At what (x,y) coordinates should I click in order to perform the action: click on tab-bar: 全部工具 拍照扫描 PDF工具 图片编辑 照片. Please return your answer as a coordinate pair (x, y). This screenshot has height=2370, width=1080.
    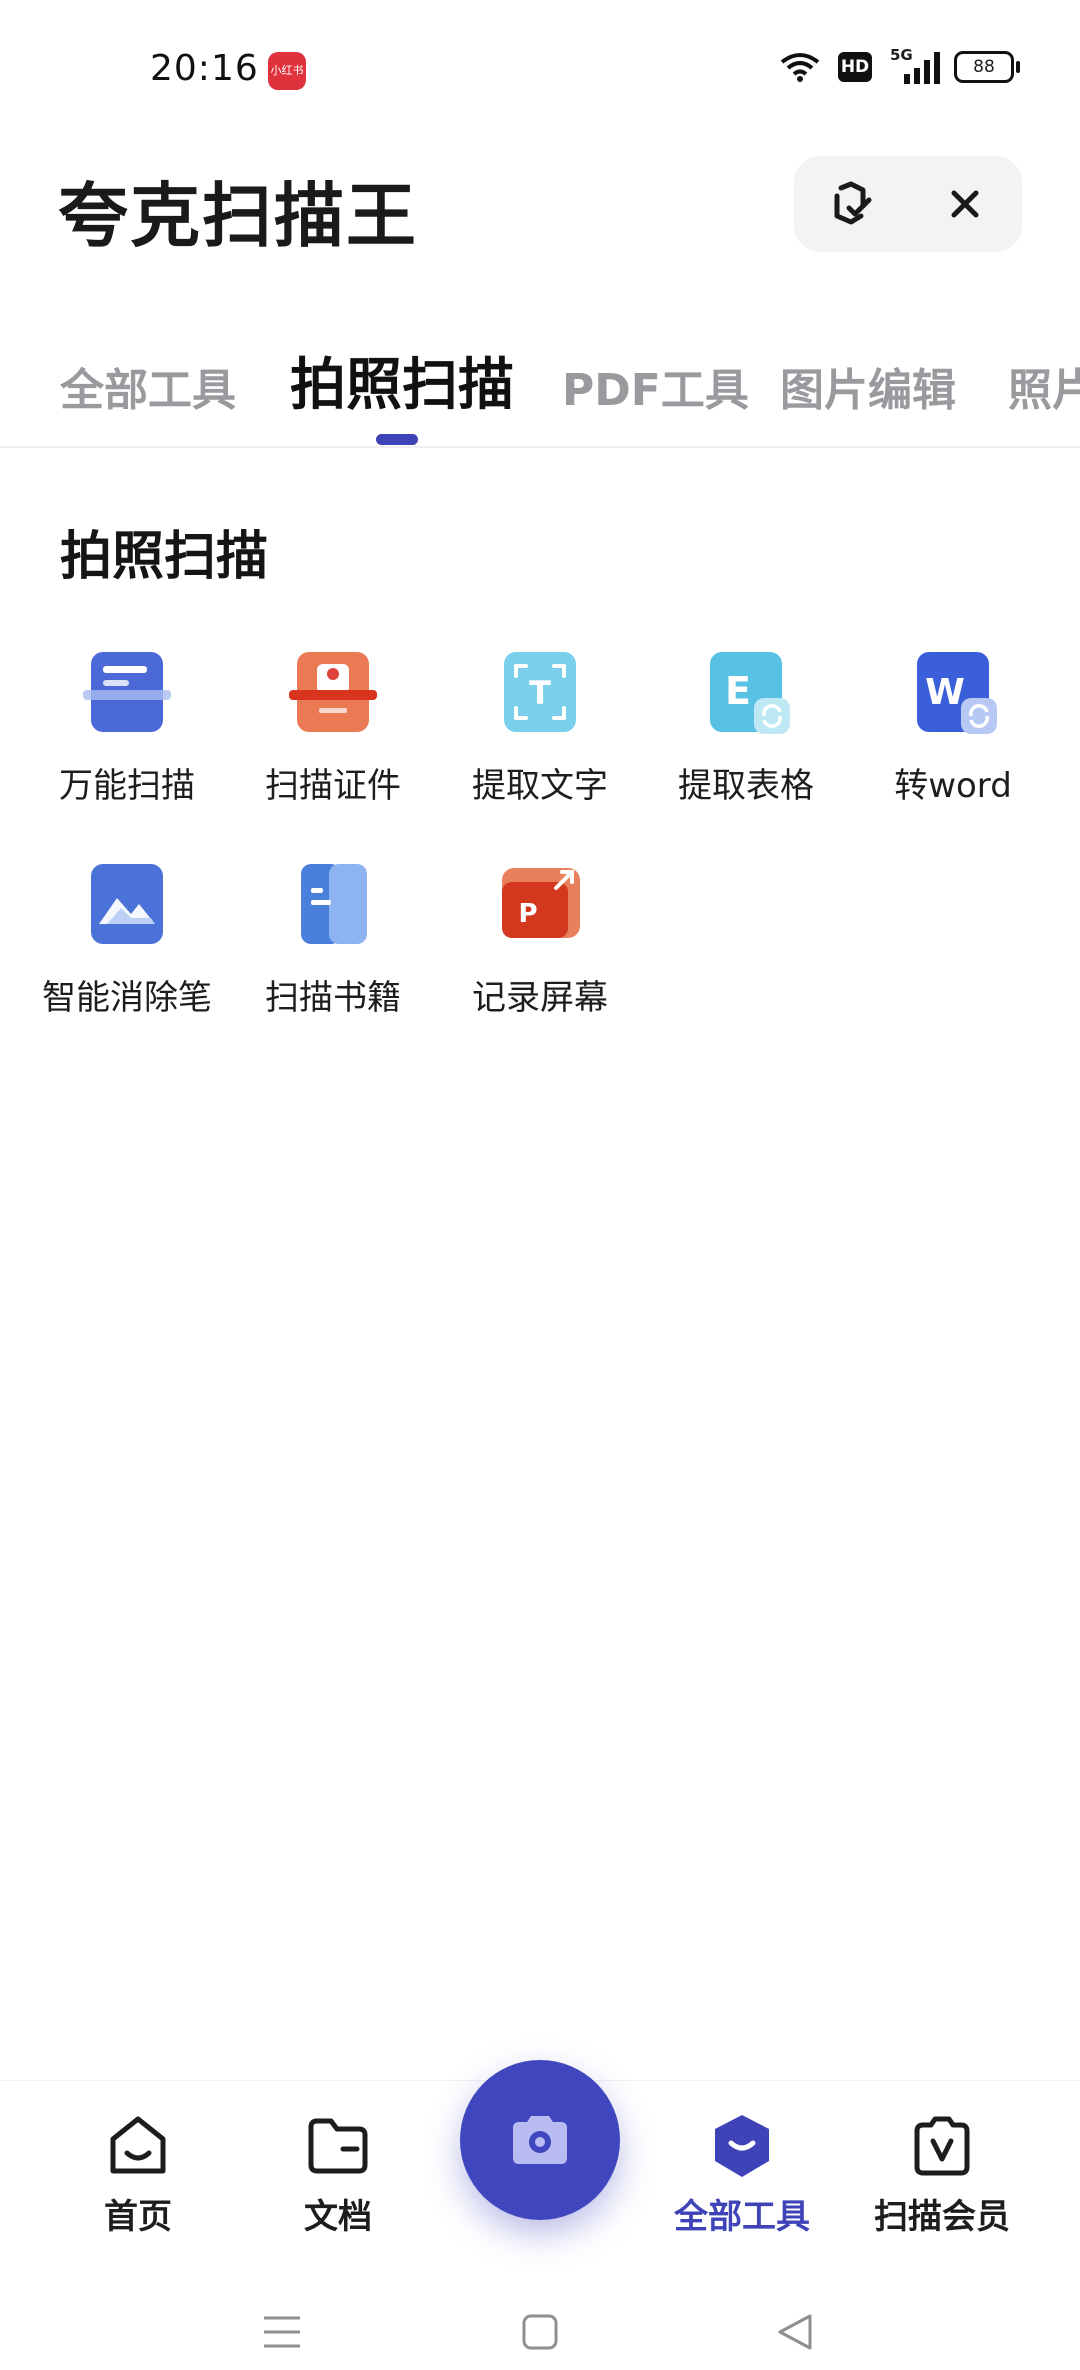
    Looking at the image, I should click on (540, 389).